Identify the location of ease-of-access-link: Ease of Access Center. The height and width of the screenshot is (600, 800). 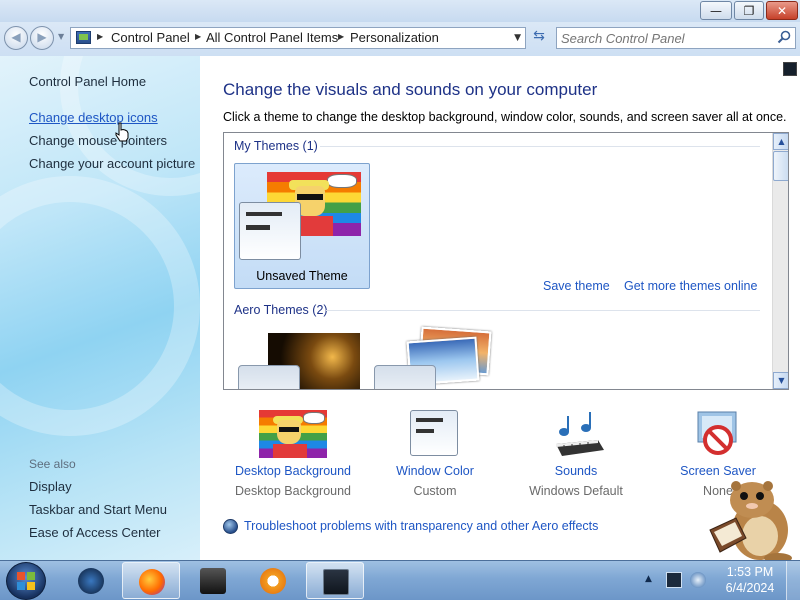
(95, 533).